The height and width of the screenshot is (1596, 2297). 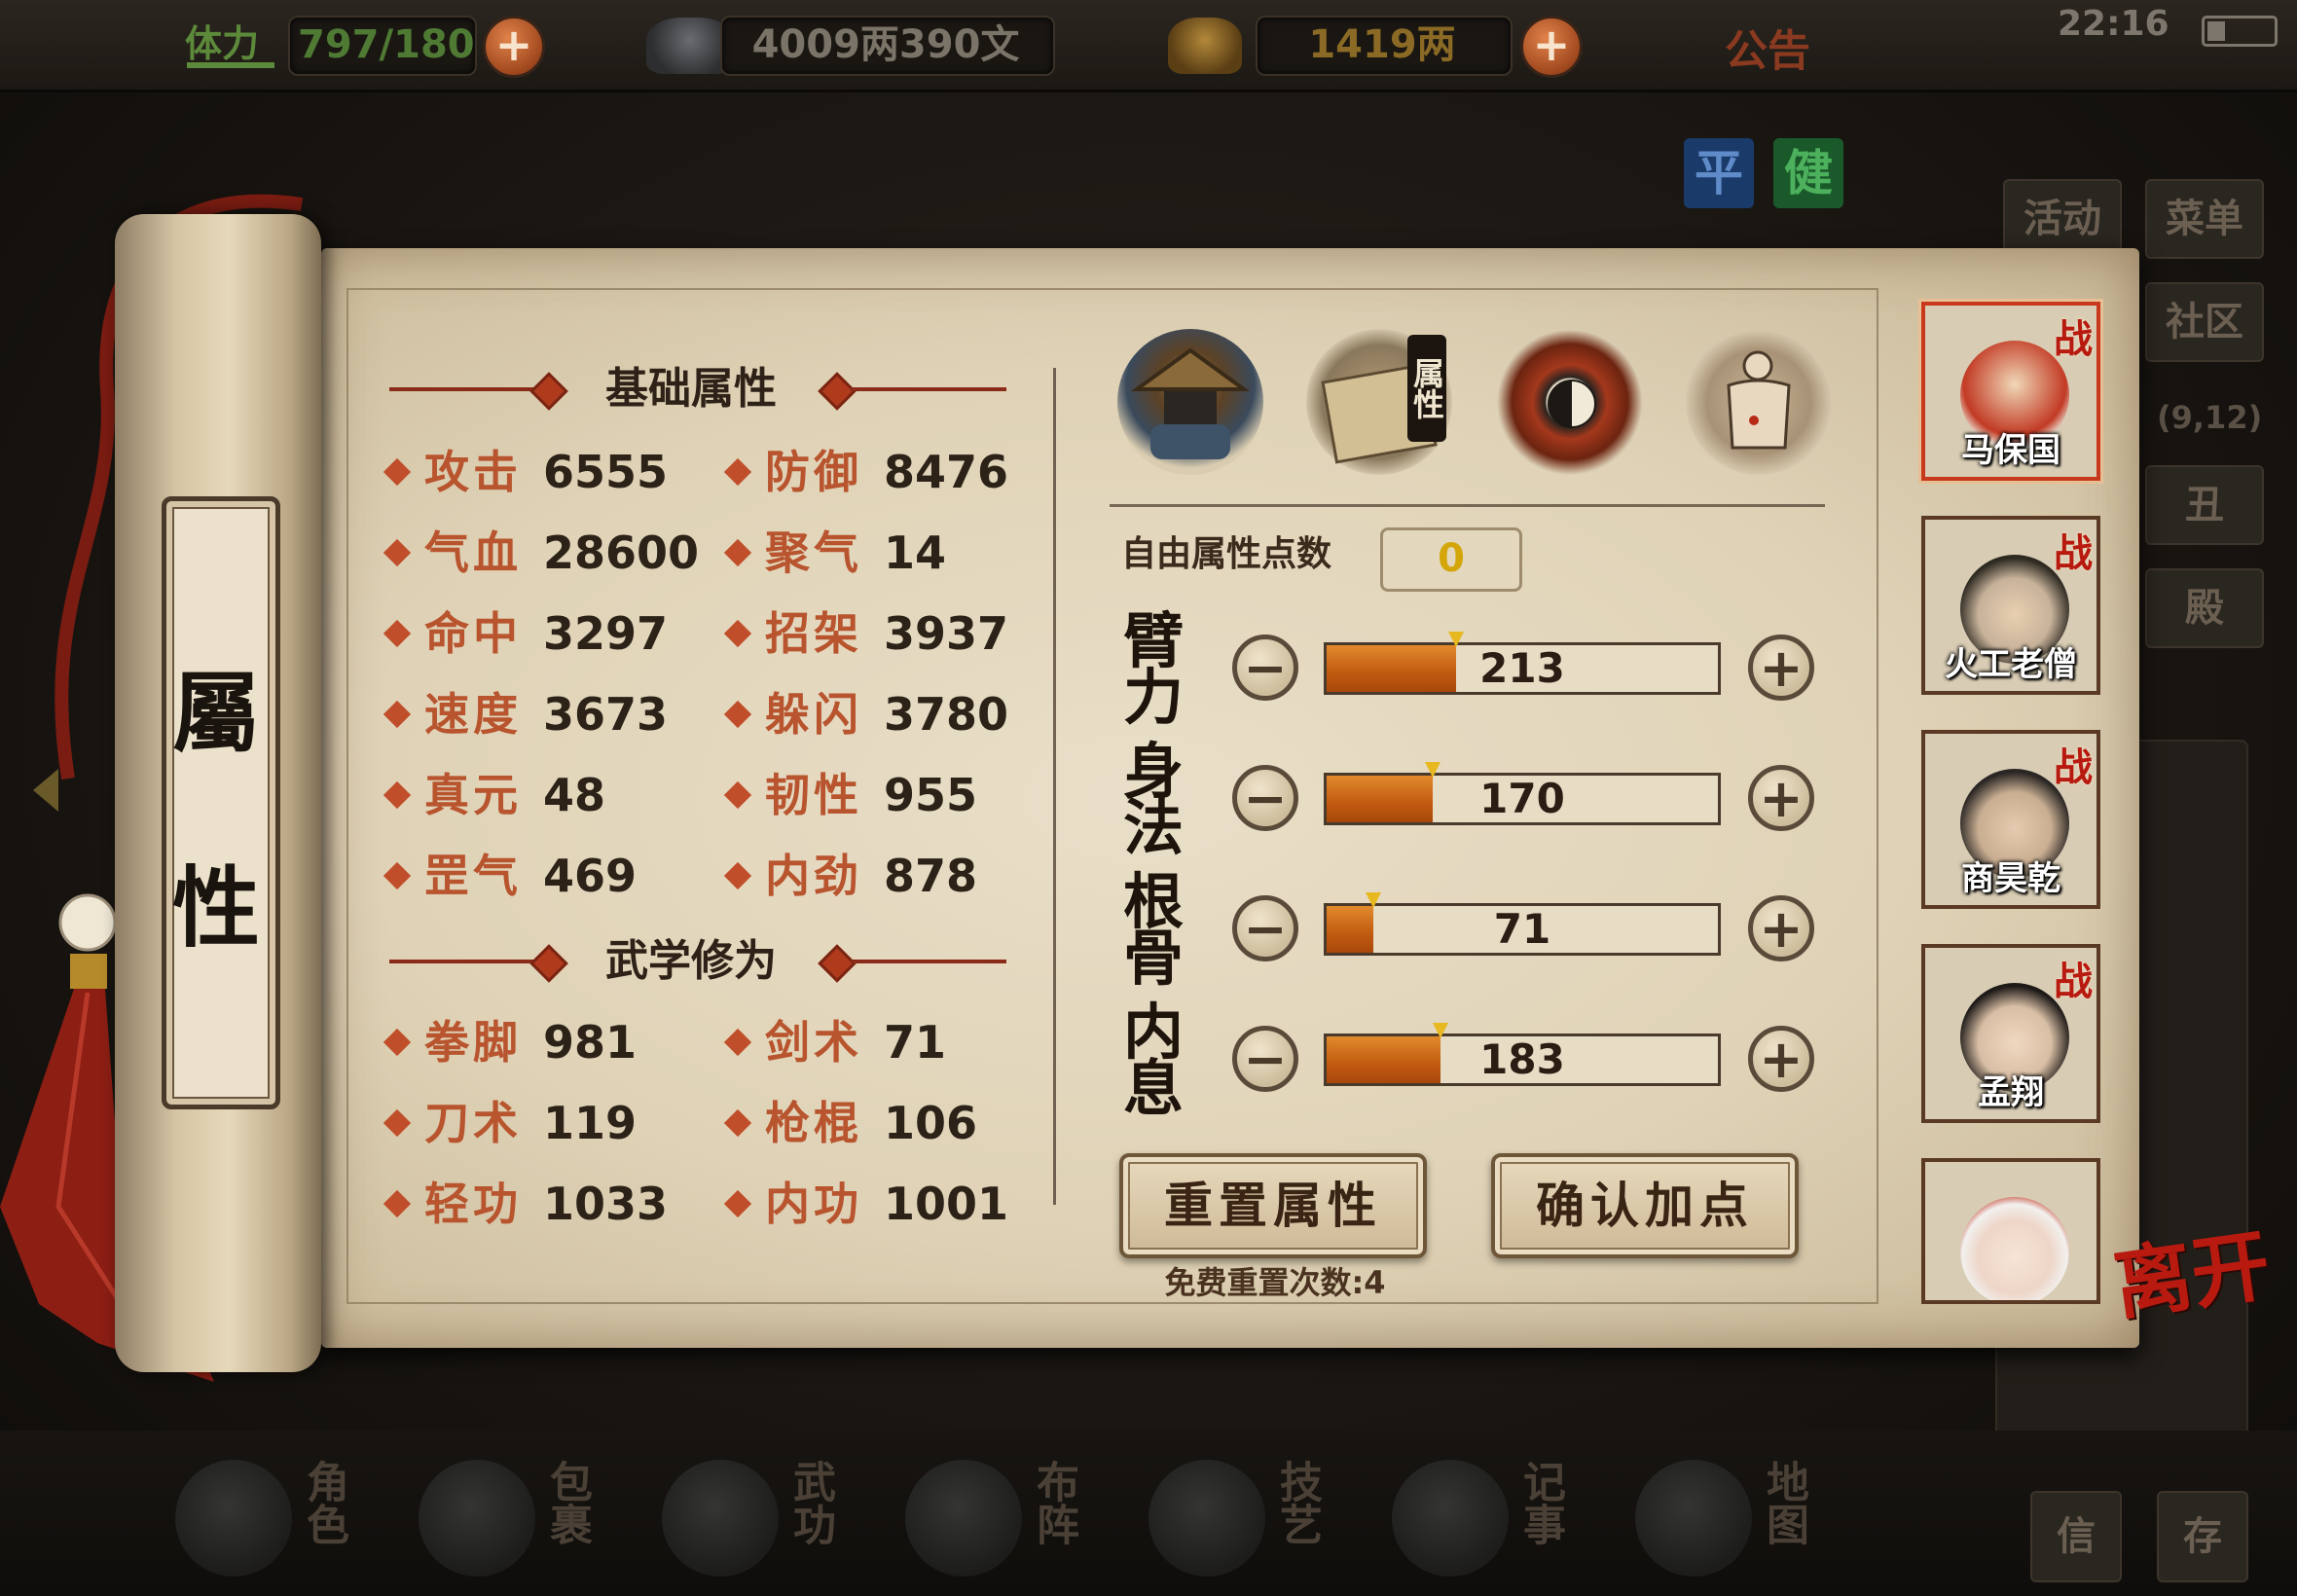 I want to click on dock-item-bag: 包裹, so click(x=530, y=1518).